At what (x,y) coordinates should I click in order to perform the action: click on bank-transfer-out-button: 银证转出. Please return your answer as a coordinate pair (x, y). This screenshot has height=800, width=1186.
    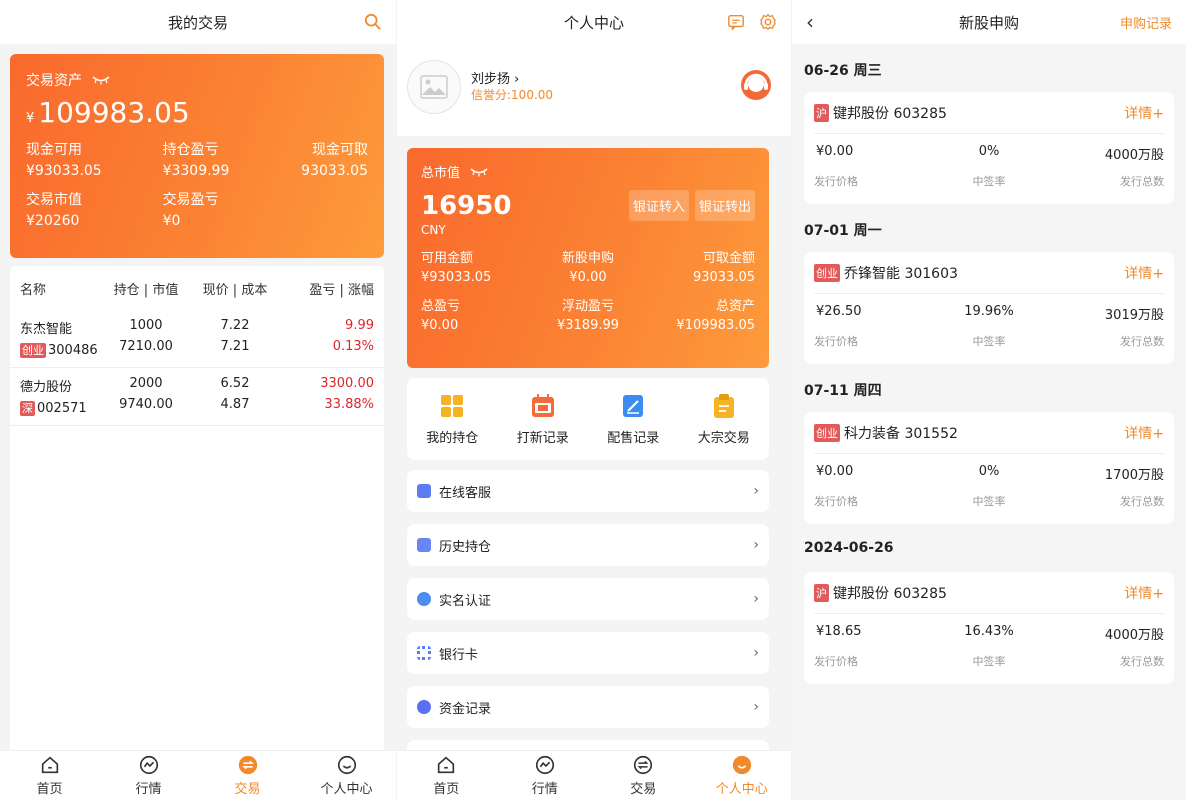
    Looking at the image, I should click on (724, 205).